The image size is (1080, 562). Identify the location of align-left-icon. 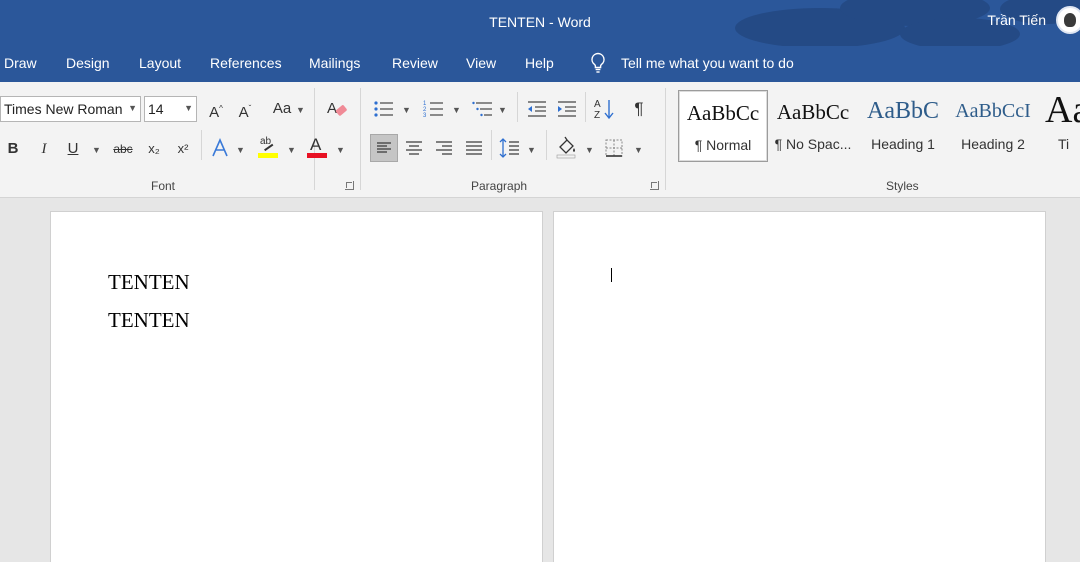
(384, 147).